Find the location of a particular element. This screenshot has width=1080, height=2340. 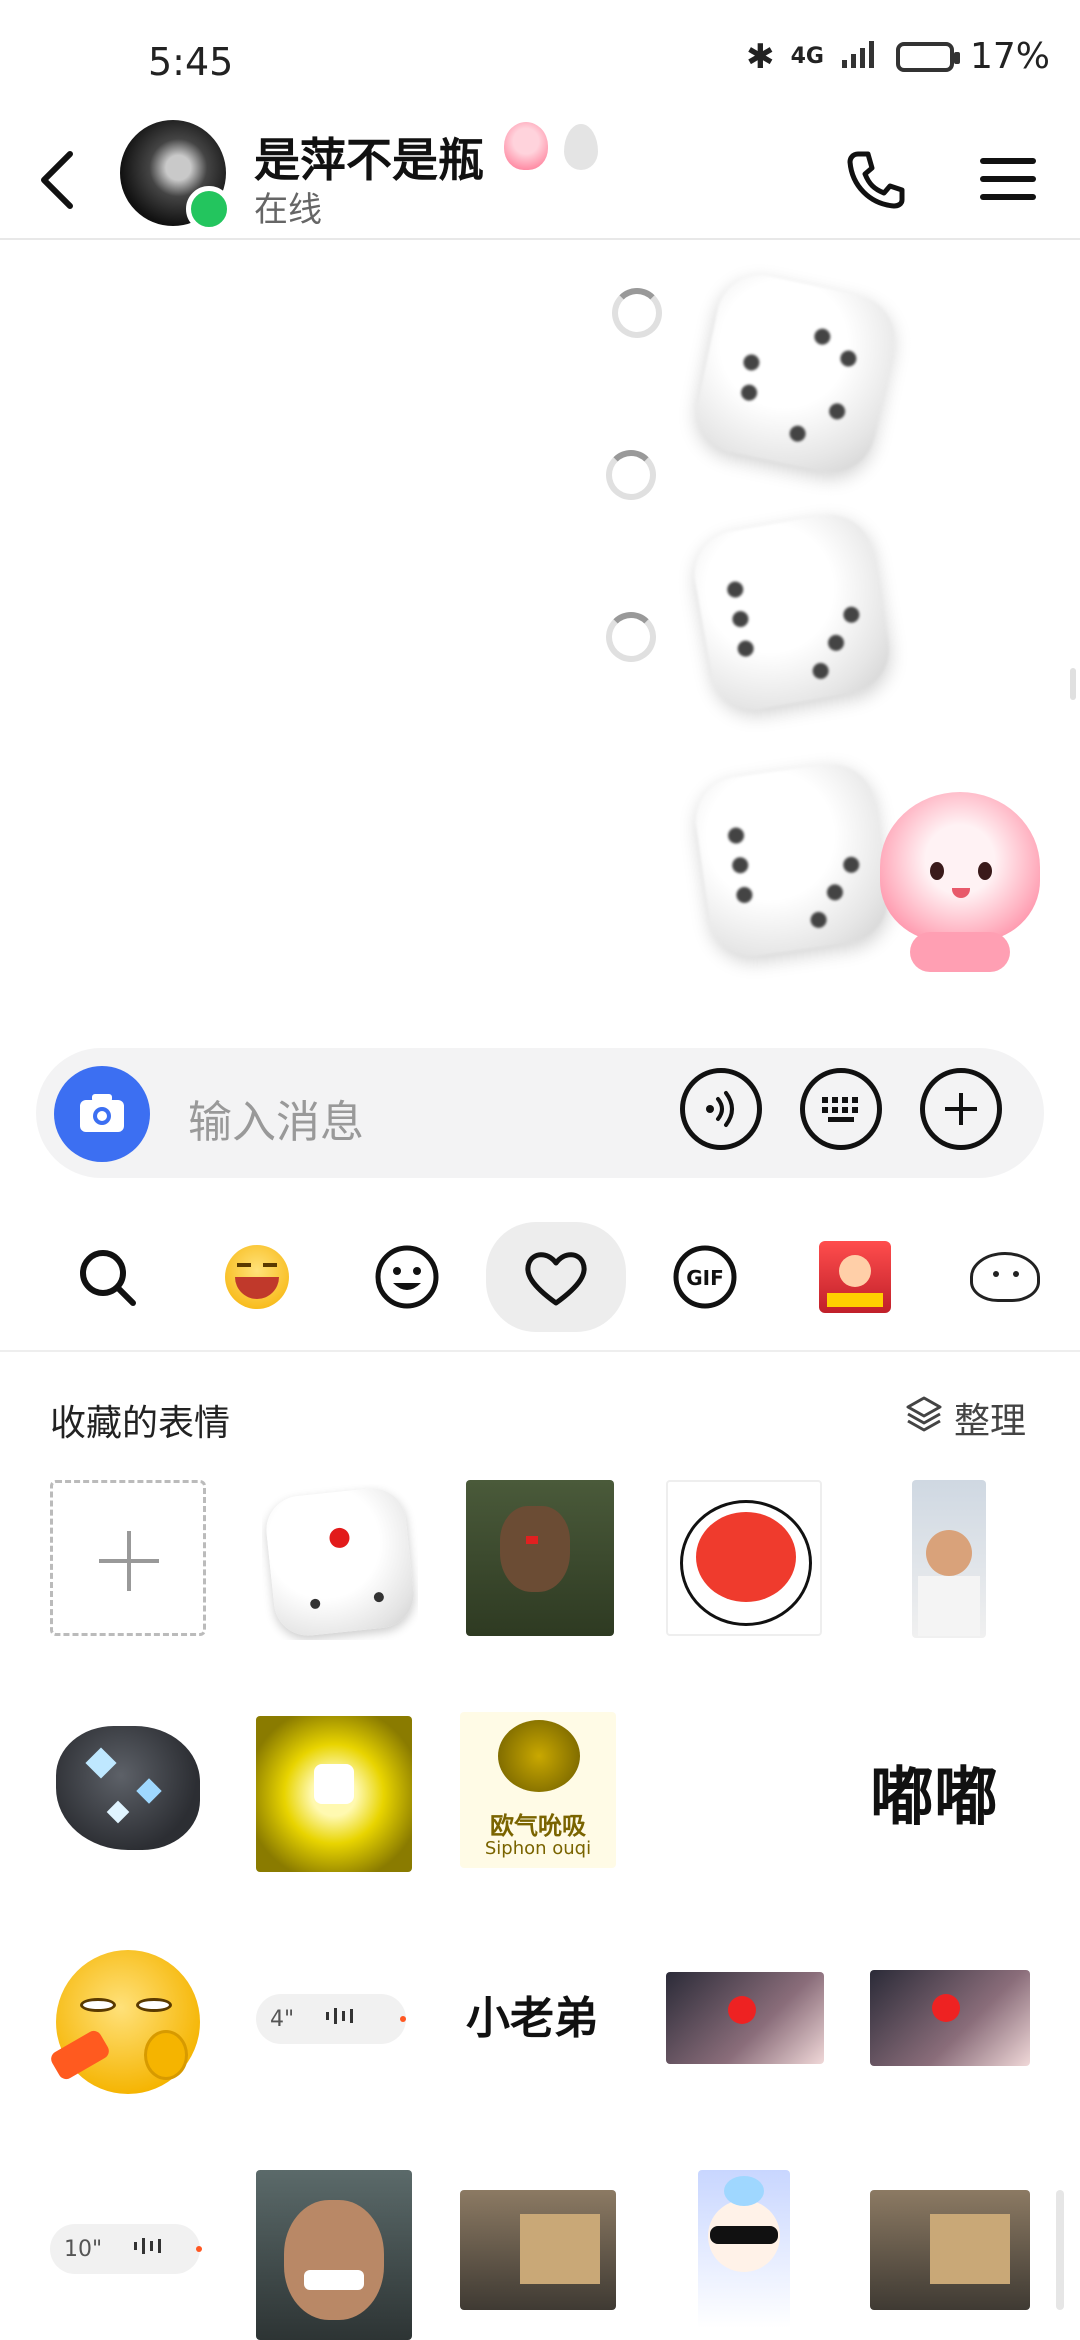

signal-icon is located at coordinates (860, 56).